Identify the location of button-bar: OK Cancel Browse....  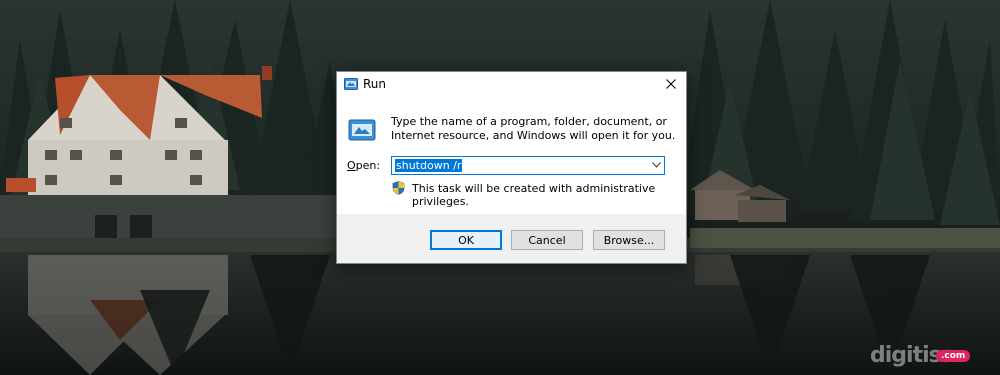
(511, 238).